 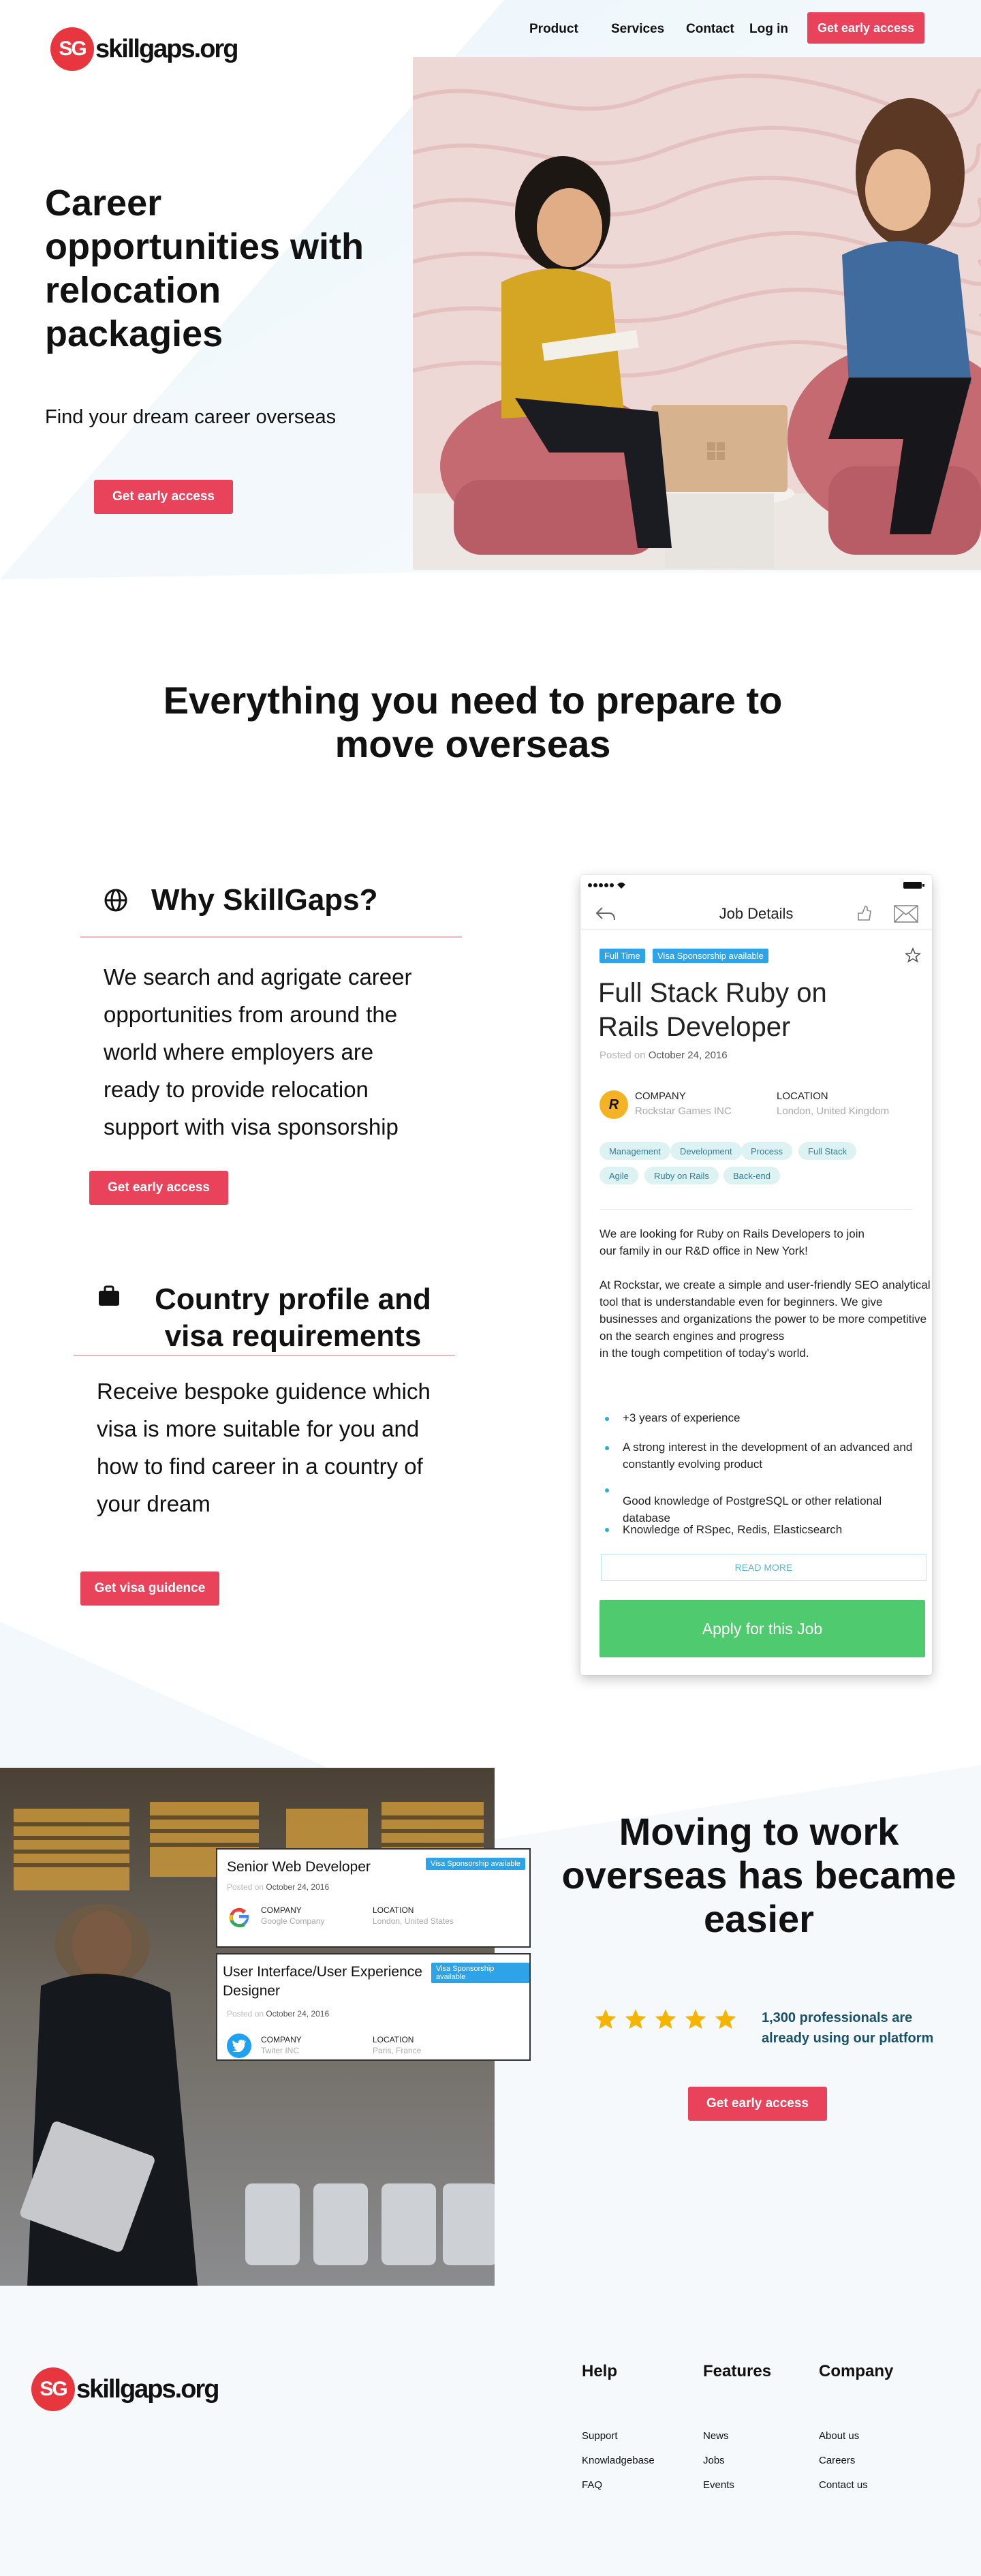 I want to click on read-more-button: READ MORE, so click(x=763, y=1567).